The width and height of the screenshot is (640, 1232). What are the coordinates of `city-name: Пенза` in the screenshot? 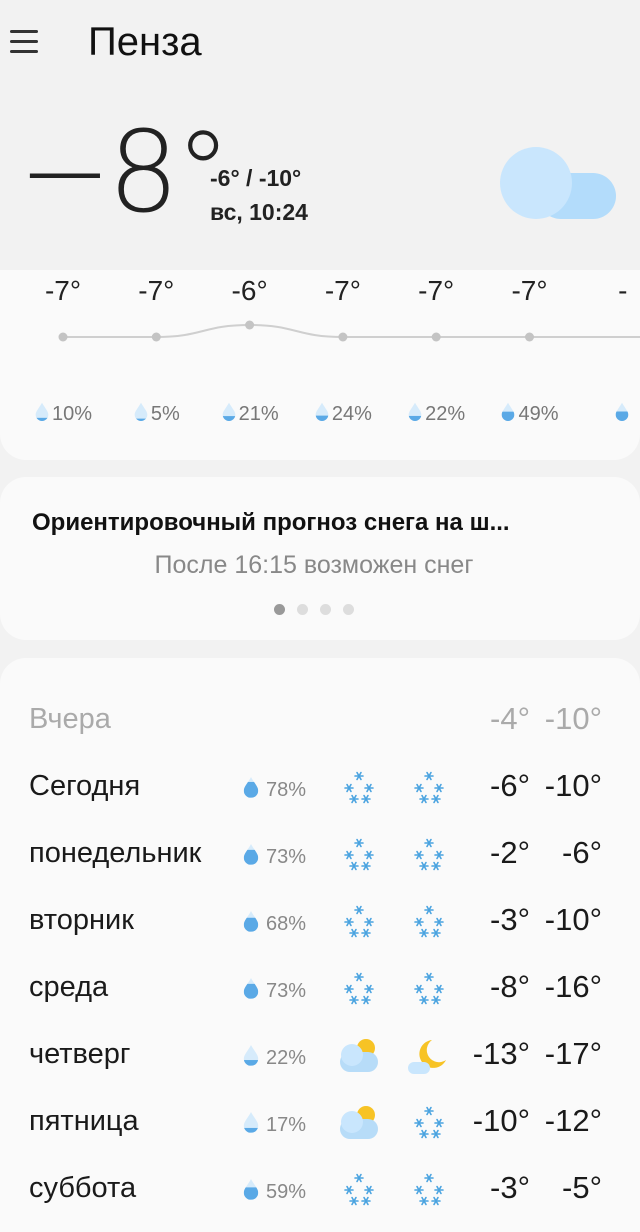 It's located at (145, 42).